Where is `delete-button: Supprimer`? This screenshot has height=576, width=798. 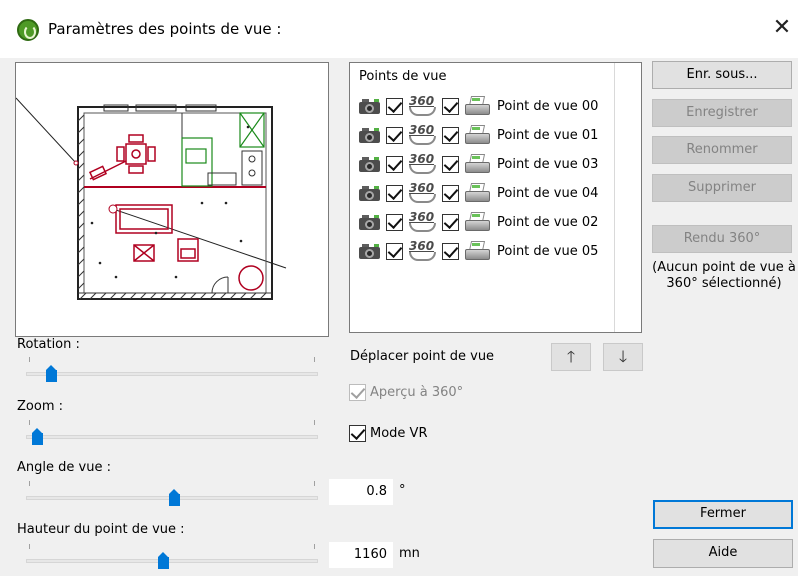 delete-button: Supprimer is located at coordinates (722, 188).